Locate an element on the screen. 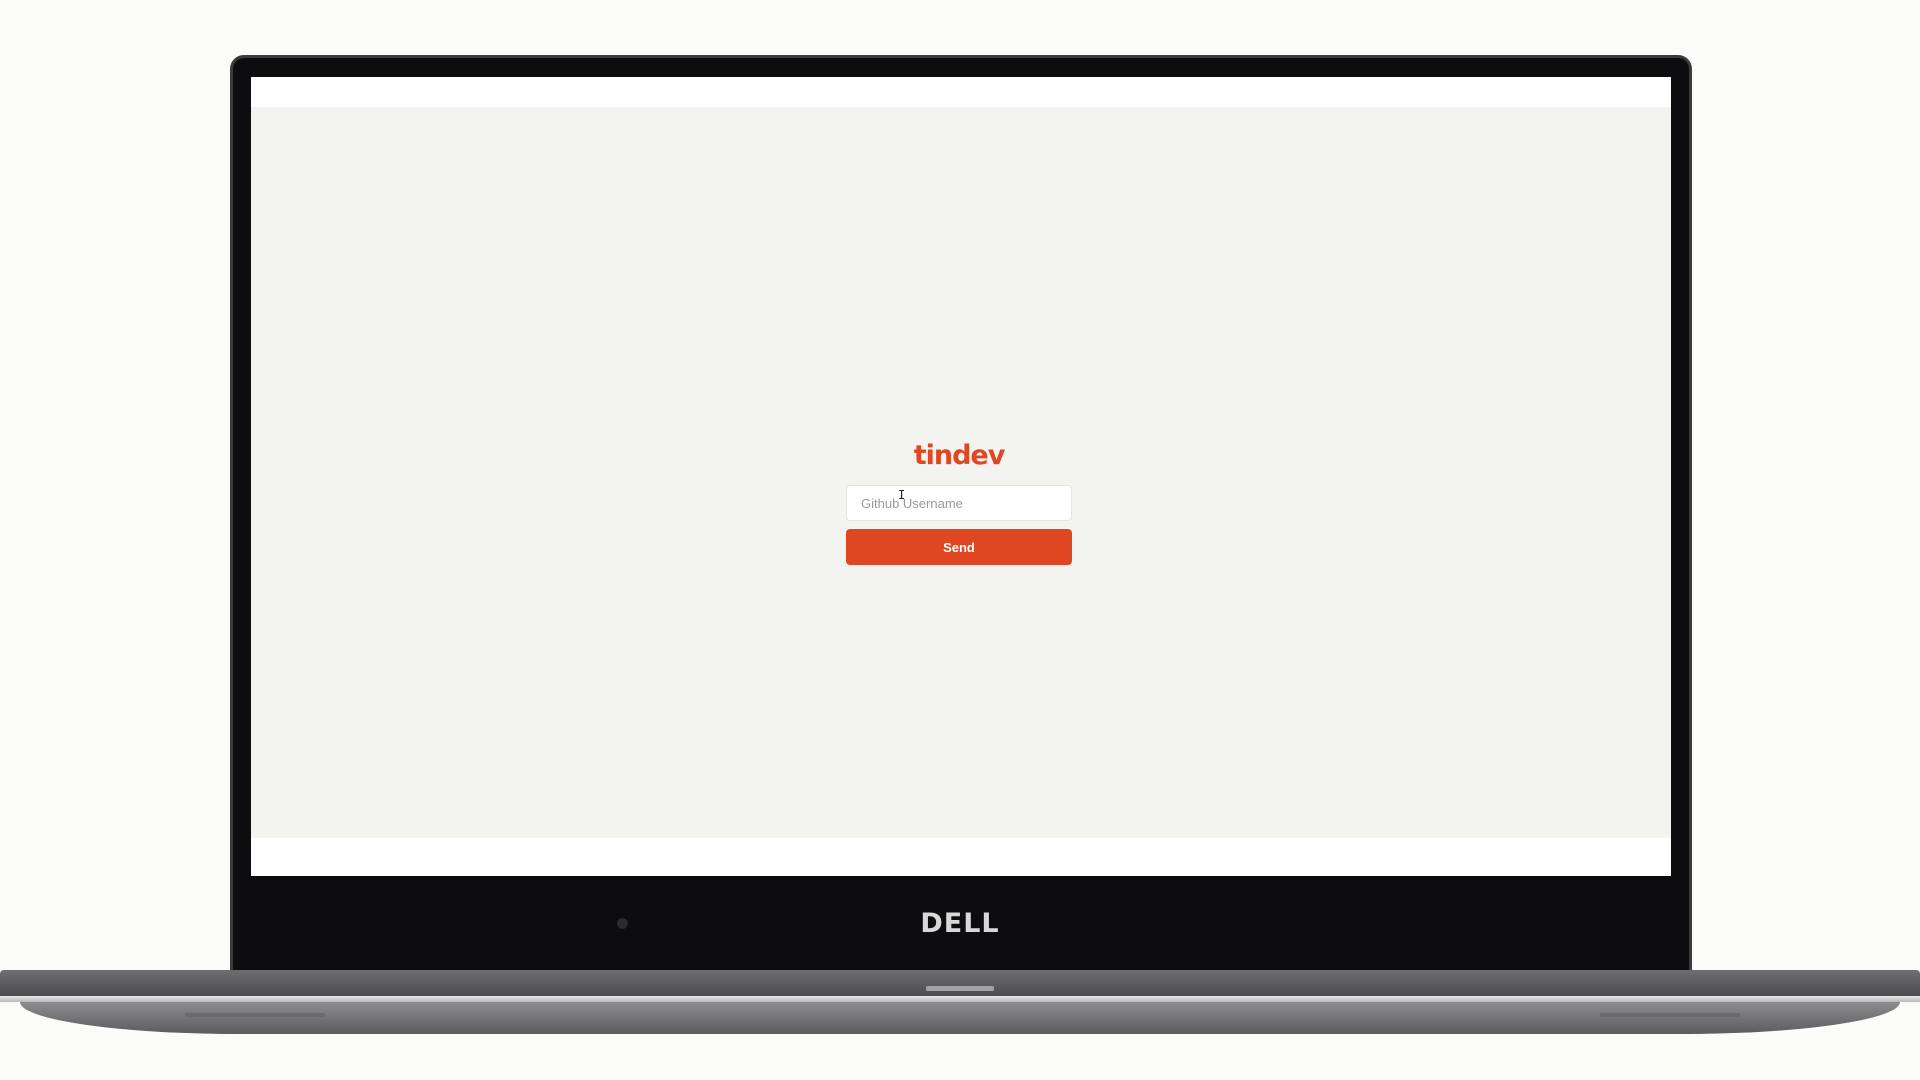  screen-bottom-strip is located at coordinates (961, 857).